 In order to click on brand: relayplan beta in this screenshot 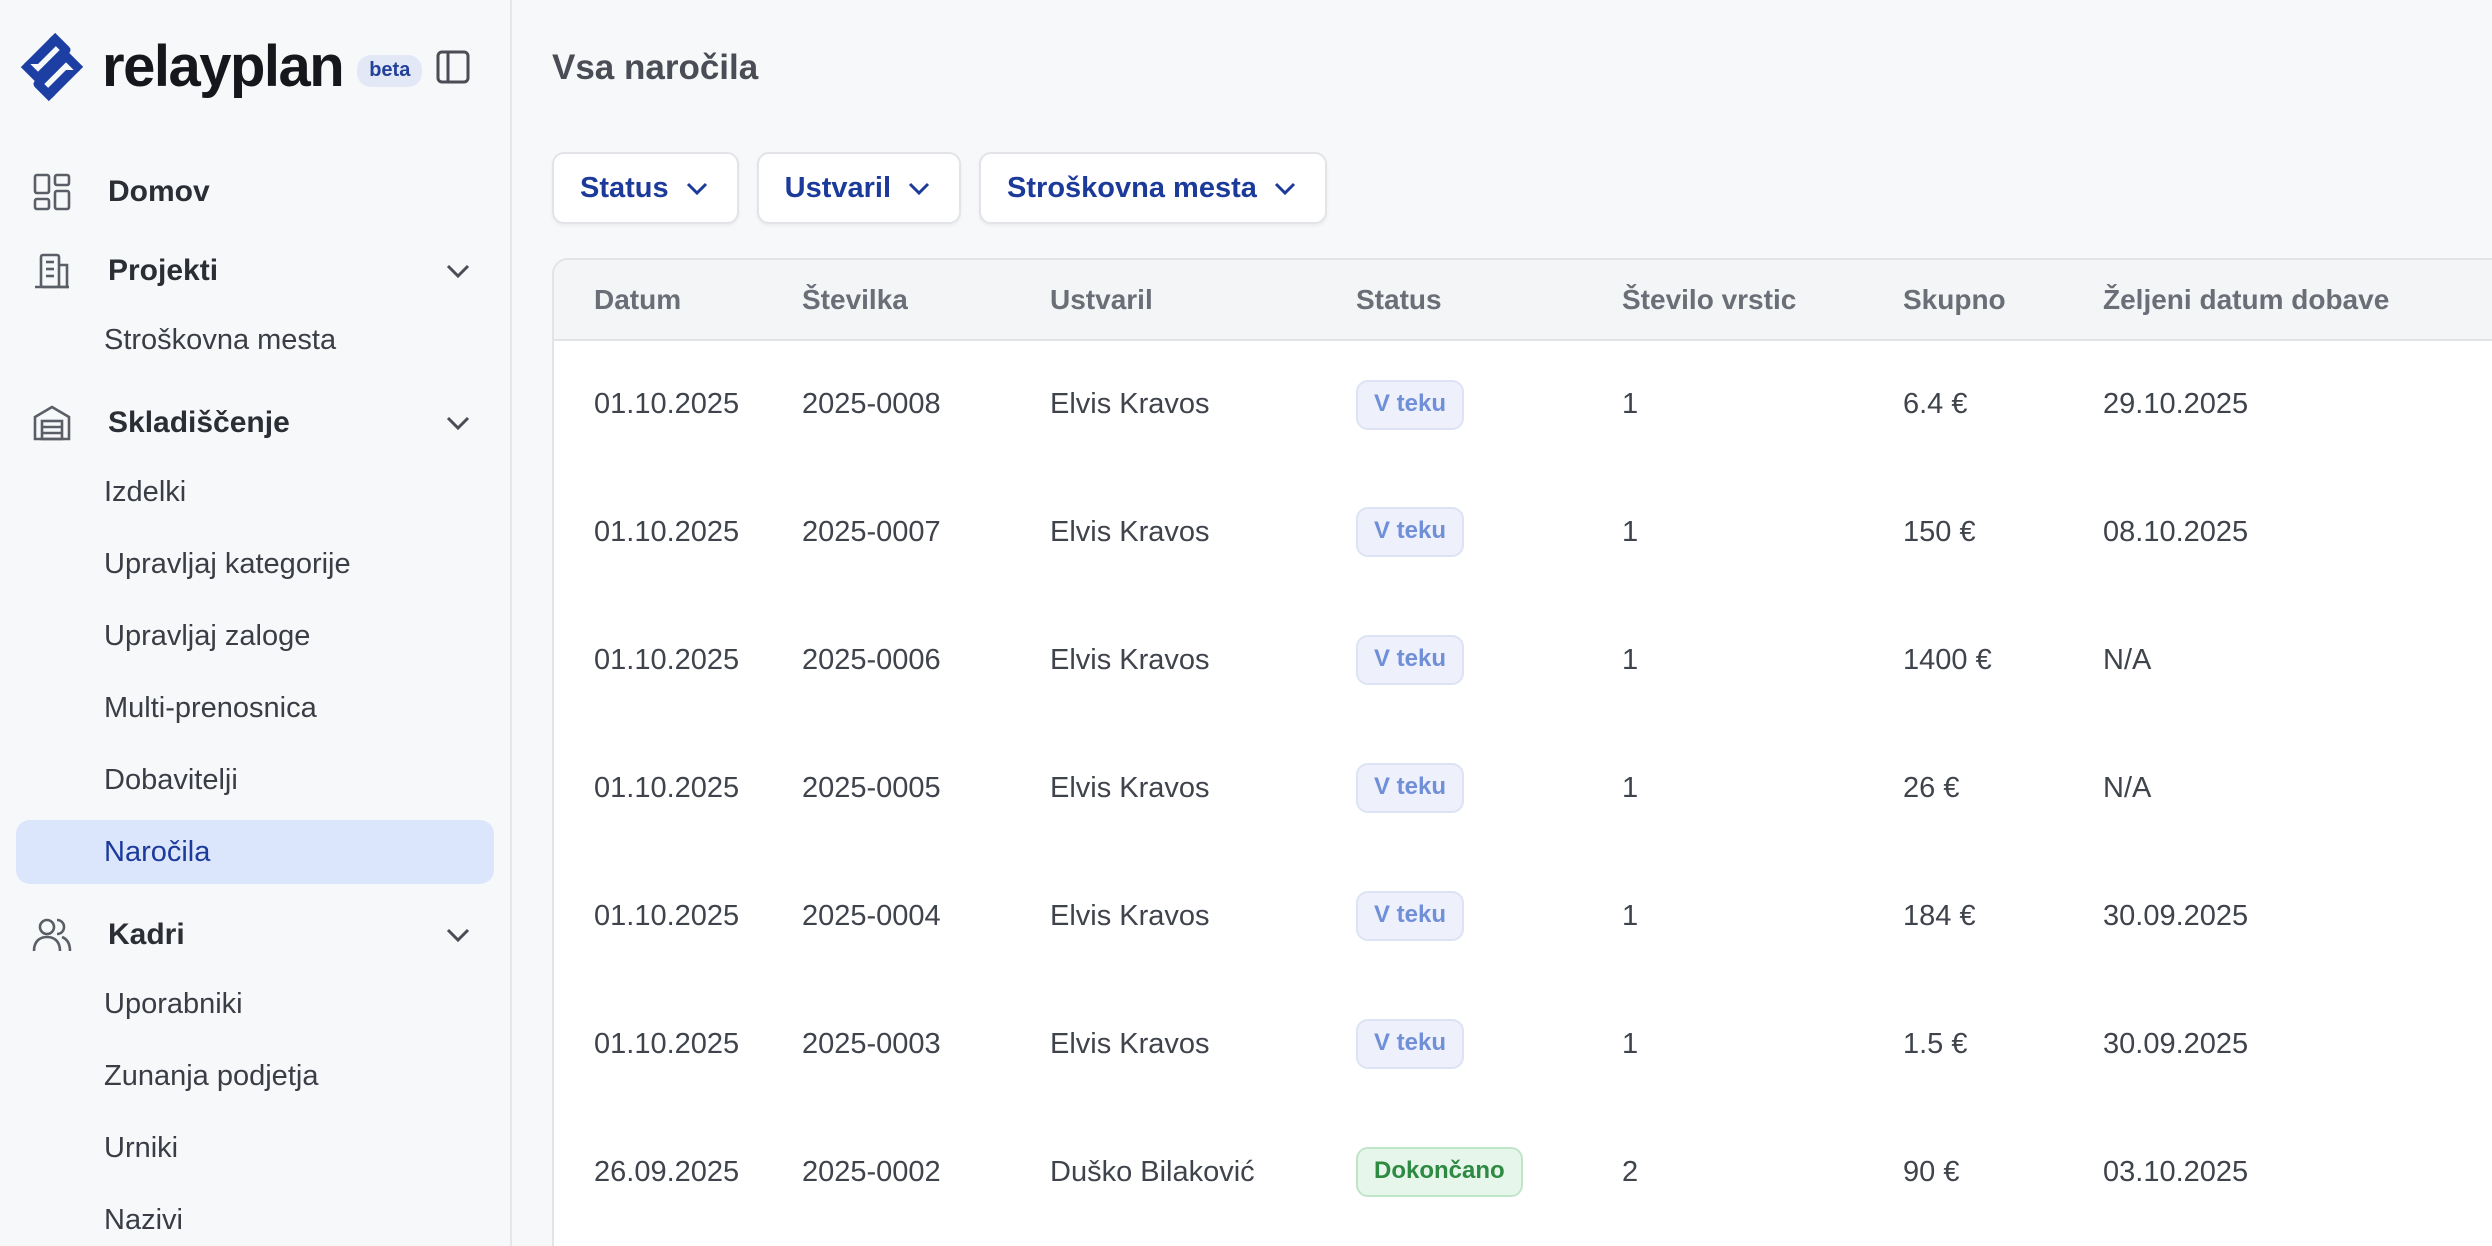, I will do `click(219, 67)`.